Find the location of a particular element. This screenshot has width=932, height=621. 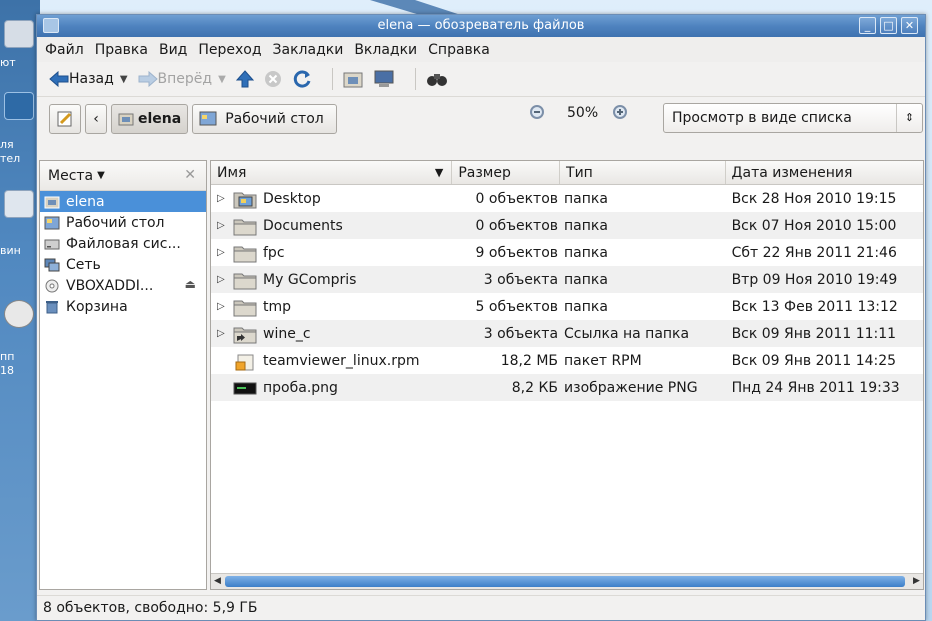

desktop-label: пп is located at coordinates (7, 356).